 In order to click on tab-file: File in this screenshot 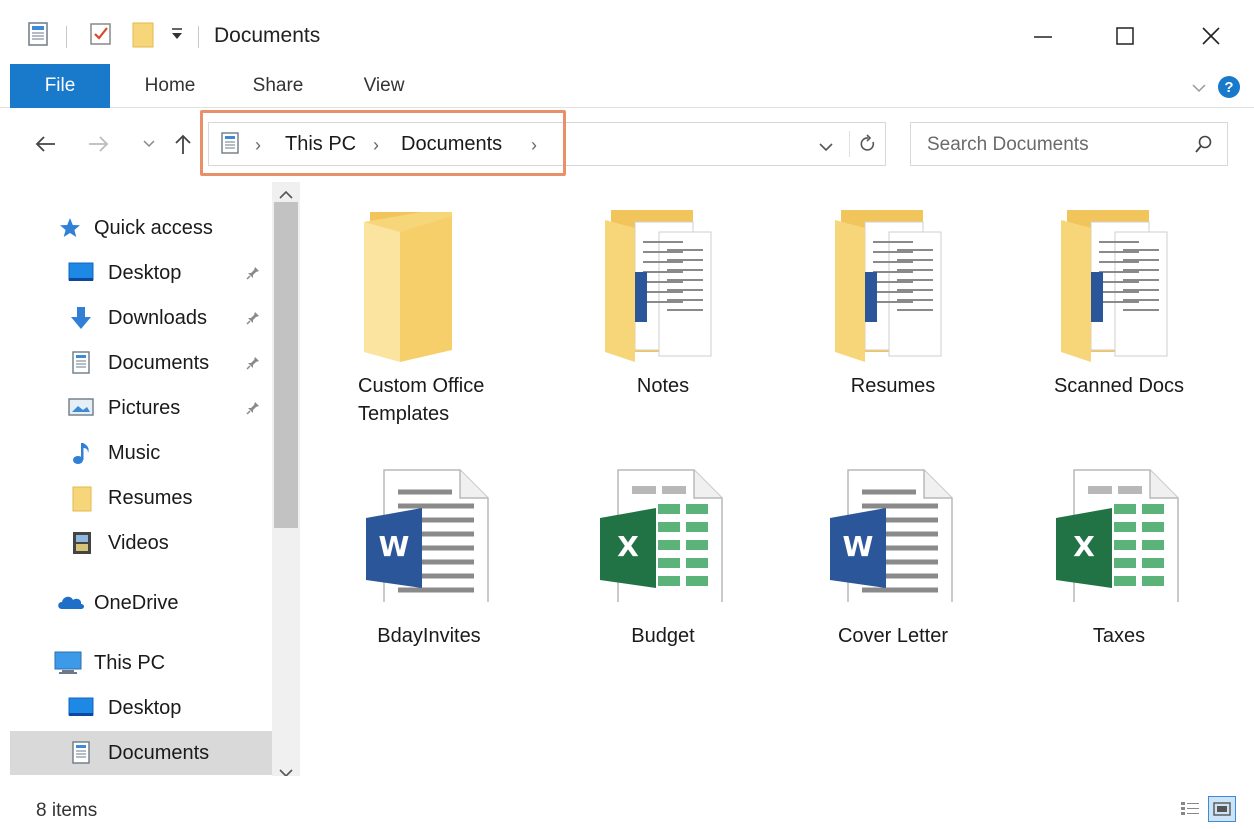, I will do `click(60, 86)`.